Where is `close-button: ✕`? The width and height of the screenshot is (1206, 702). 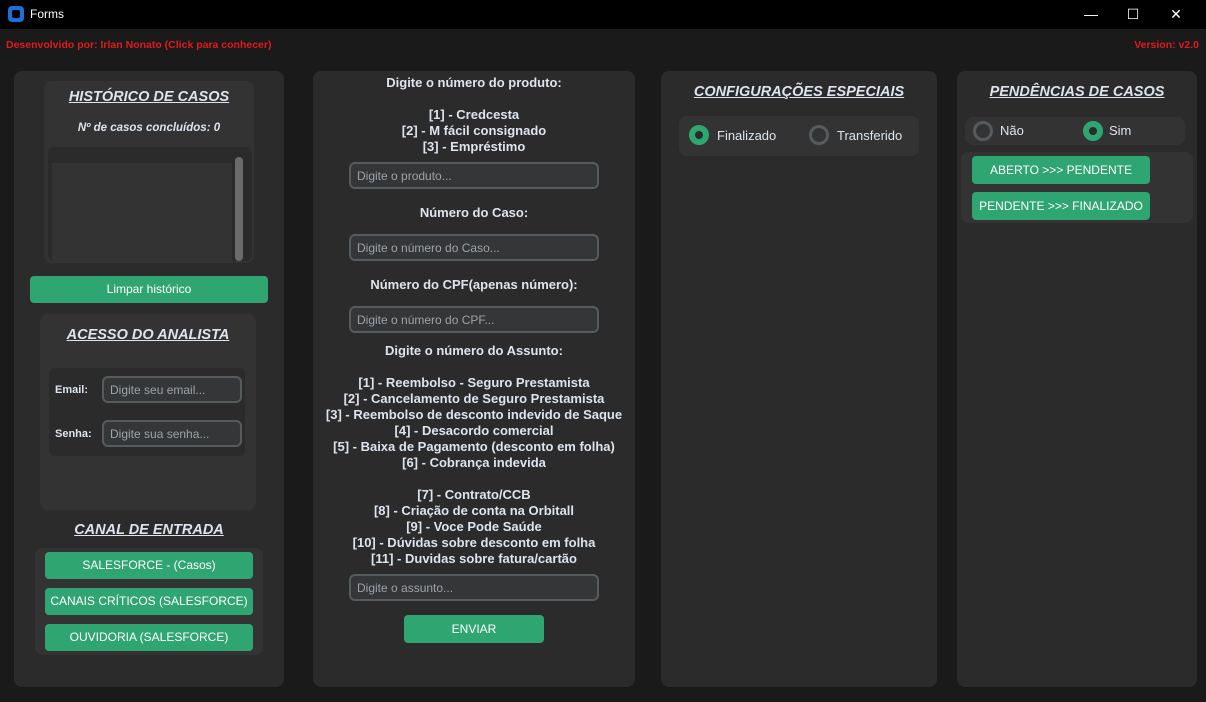
close-button: ✕ is located at coordinates (1176, 14).